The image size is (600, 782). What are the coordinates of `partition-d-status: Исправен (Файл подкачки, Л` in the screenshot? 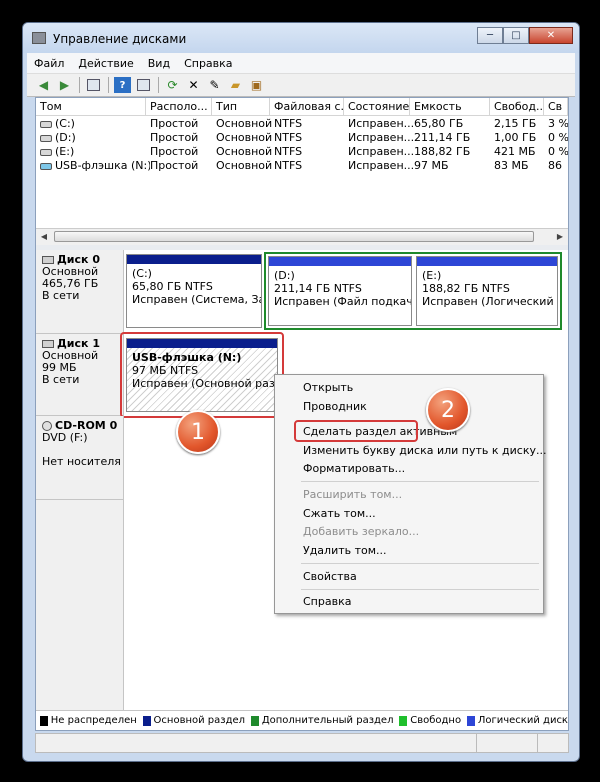 It's located at (342, 301).